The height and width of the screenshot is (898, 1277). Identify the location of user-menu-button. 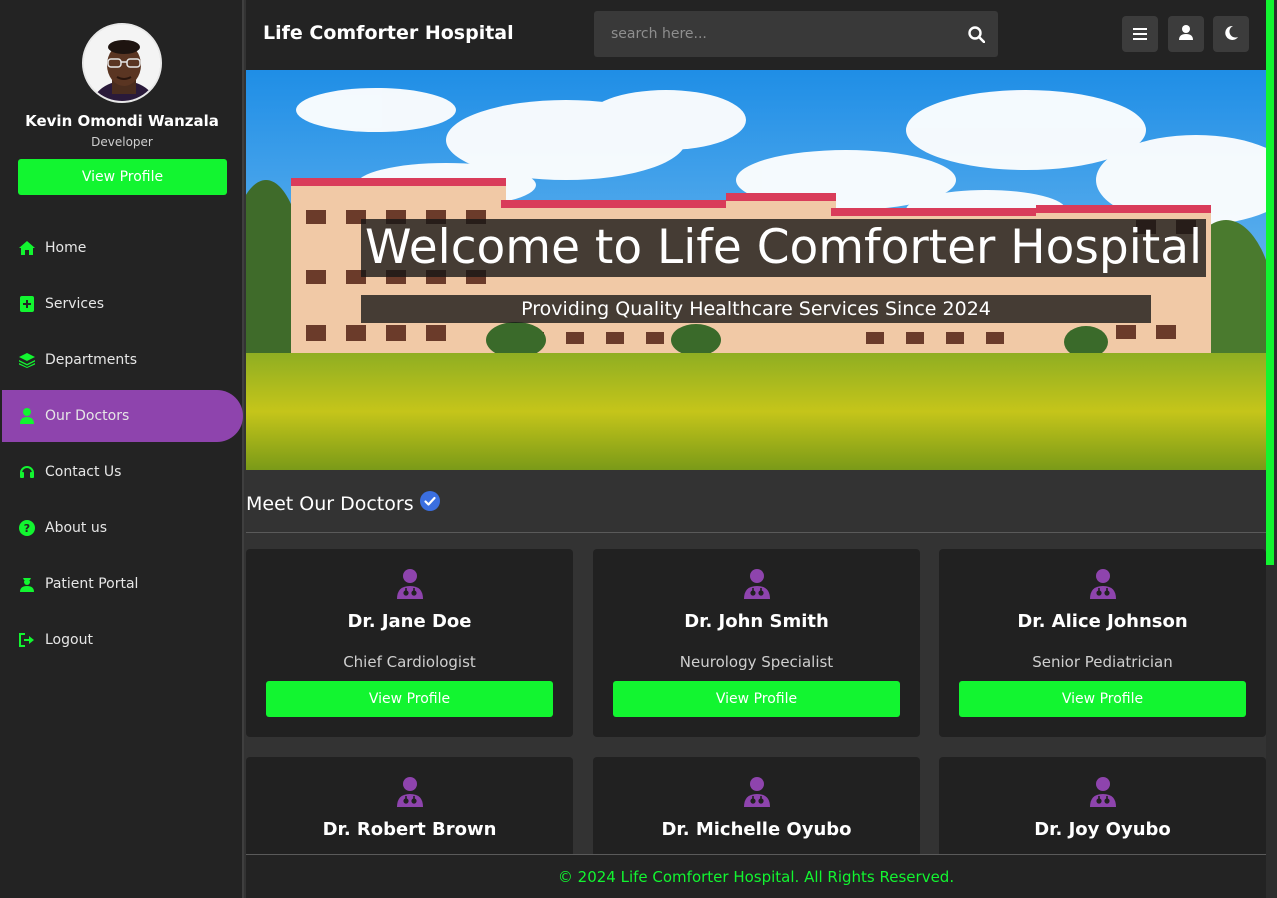
(1186, 34).